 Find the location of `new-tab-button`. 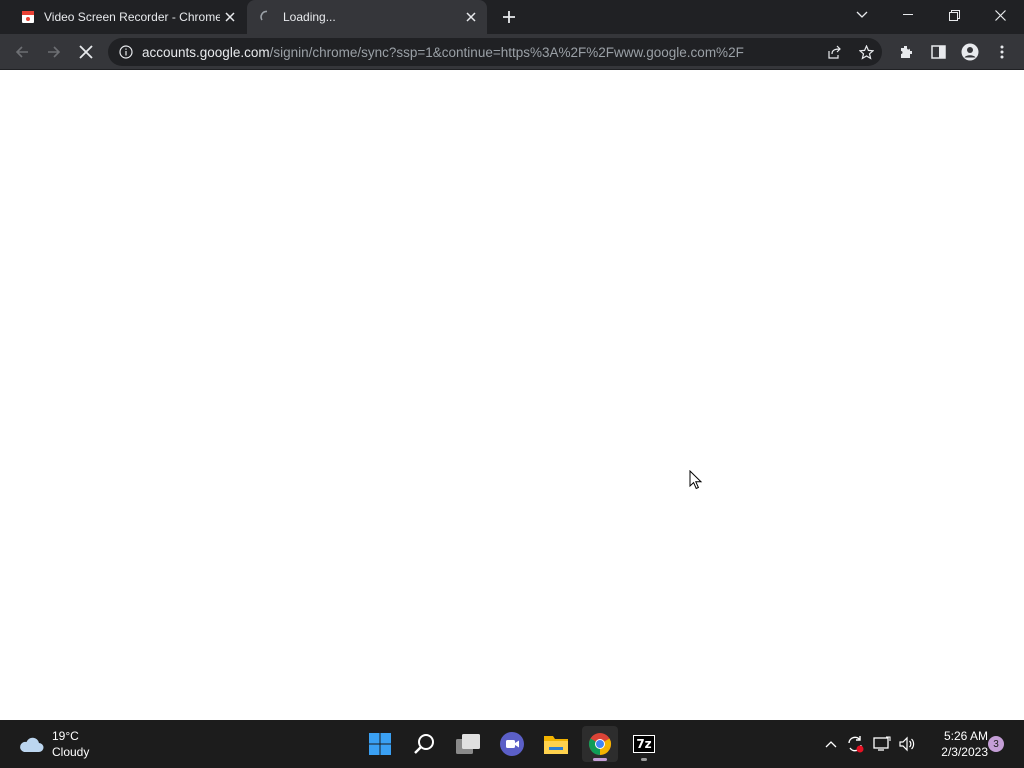

new-tab-button is located at coordinates (509, 17).